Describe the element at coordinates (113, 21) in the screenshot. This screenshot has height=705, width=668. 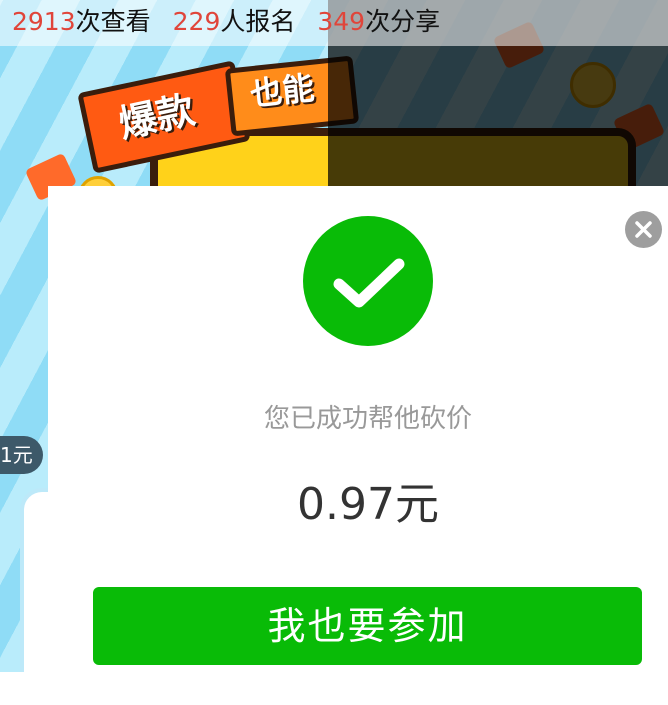
I see `views-label: 次查看` at that location.